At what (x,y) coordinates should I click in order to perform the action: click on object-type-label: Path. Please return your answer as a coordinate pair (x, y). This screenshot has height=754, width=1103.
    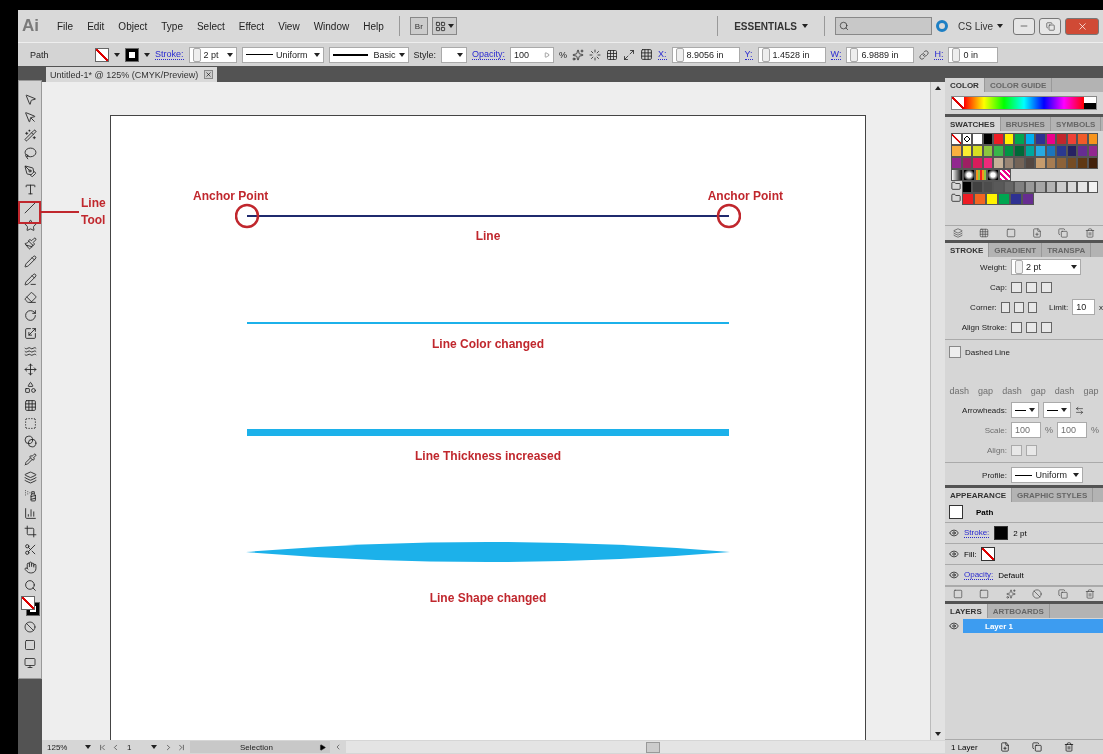
    Looking at the image, I should click on (985, 512).